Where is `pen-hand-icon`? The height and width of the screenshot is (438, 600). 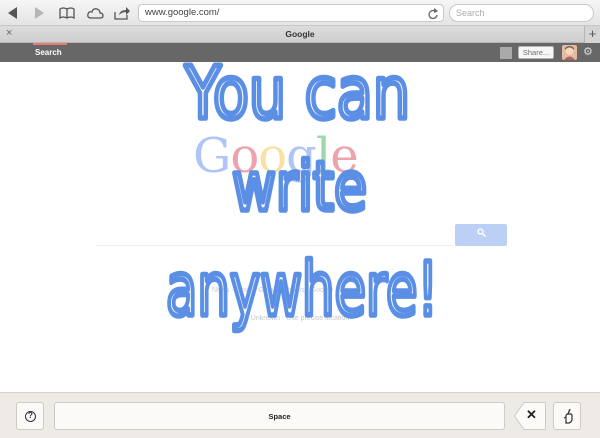 pen-hand-icon is located at coordinates (568, 418).